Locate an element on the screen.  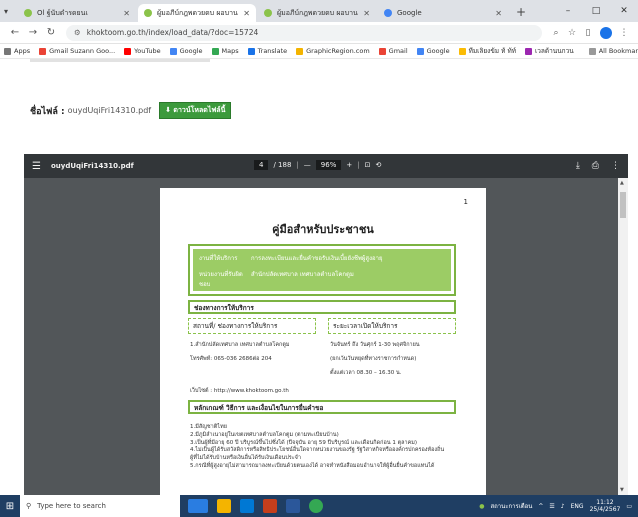
zoom-input: 96% is located at coordinates (328, 165).